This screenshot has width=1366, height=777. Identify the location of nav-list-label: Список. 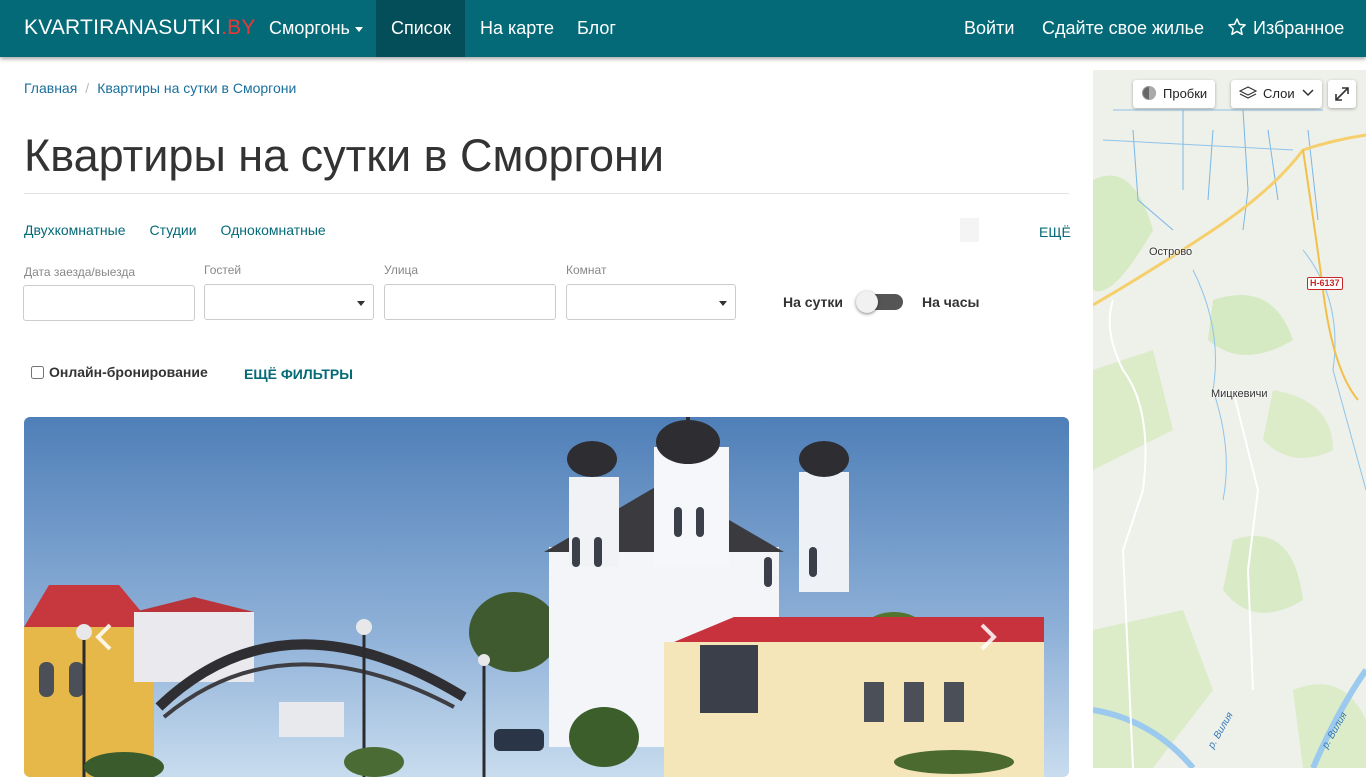
(421, 28).